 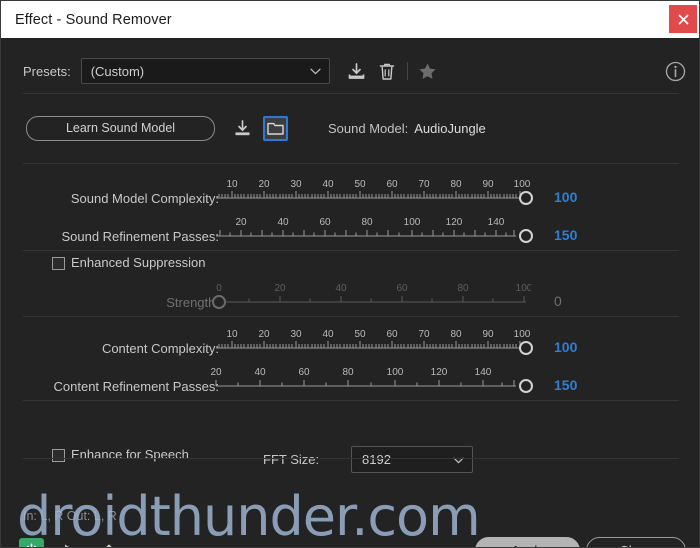 I want to click on svg-text: 70, so click(x=424, y=184).